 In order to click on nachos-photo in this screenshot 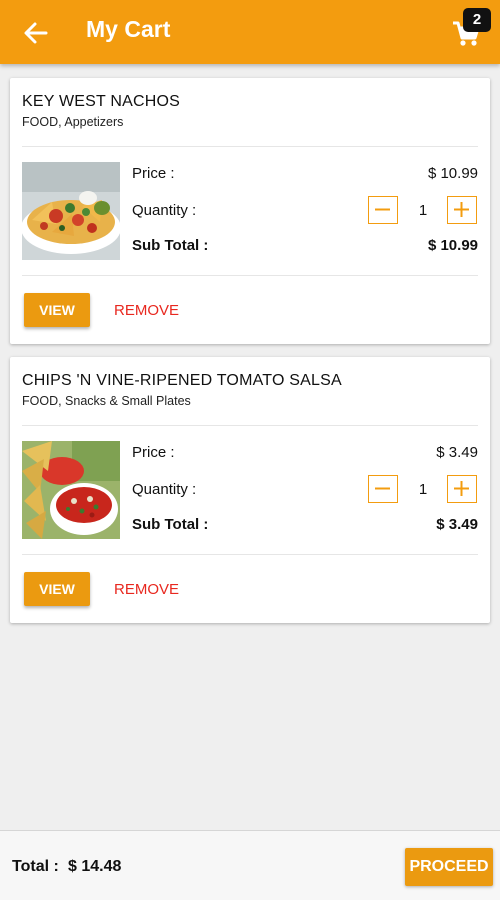, I will do `click(71, 211)`.